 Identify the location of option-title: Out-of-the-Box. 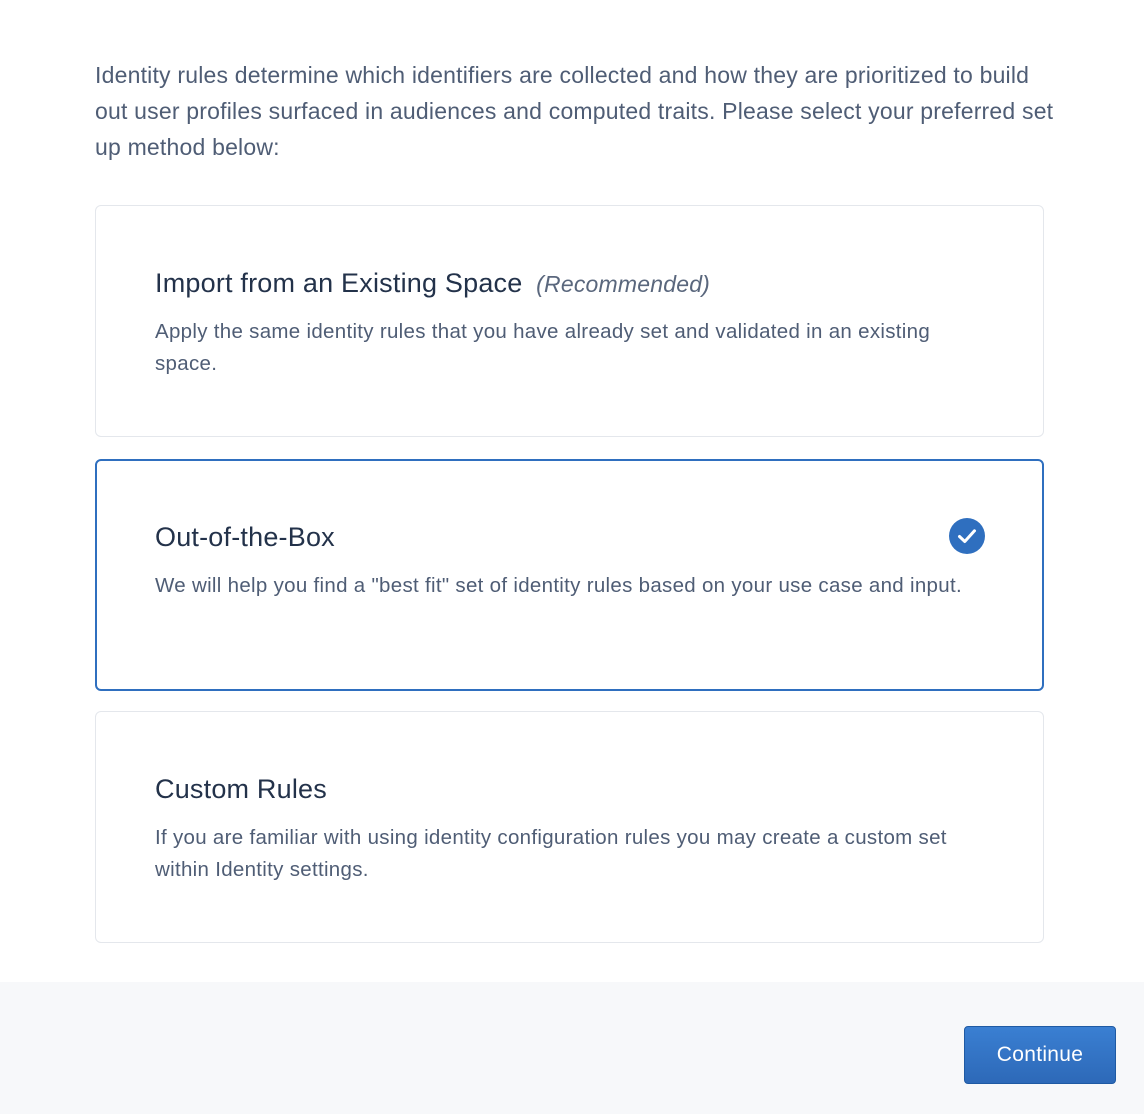
(245, 537).